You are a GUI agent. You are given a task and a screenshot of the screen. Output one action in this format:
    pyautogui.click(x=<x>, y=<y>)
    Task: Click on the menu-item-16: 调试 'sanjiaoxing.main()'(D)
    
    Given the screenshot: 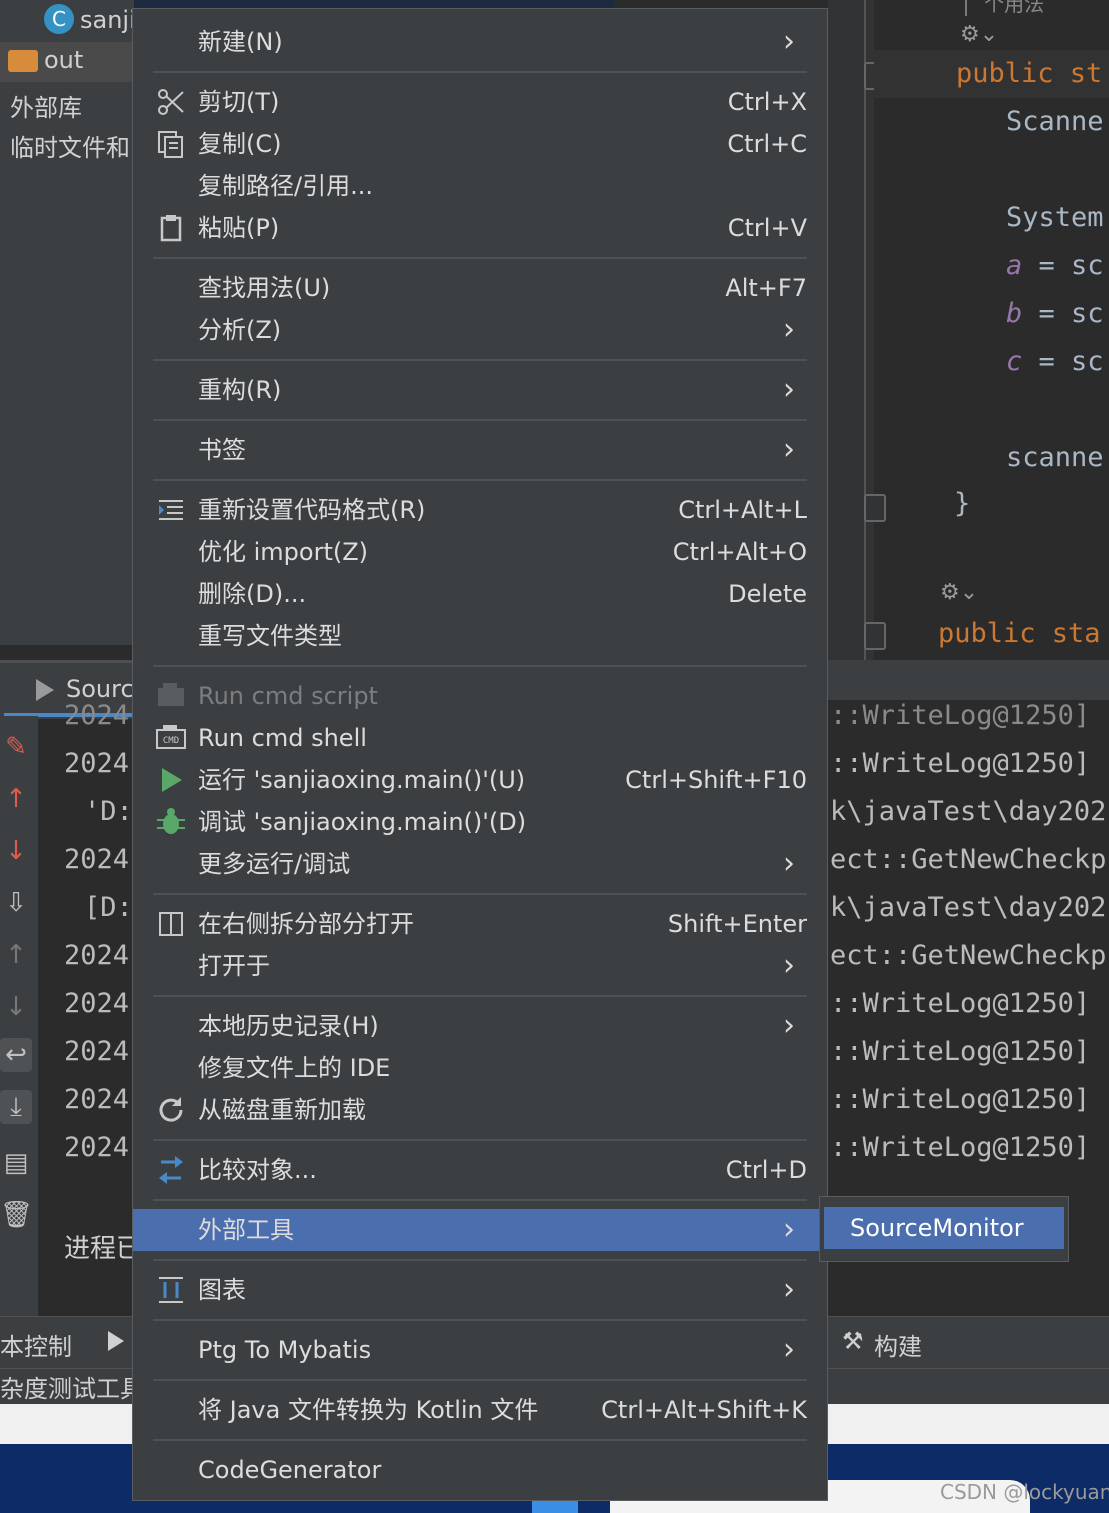 What is the action you would take?
    pyautogui.click(x=480, y=822)
    